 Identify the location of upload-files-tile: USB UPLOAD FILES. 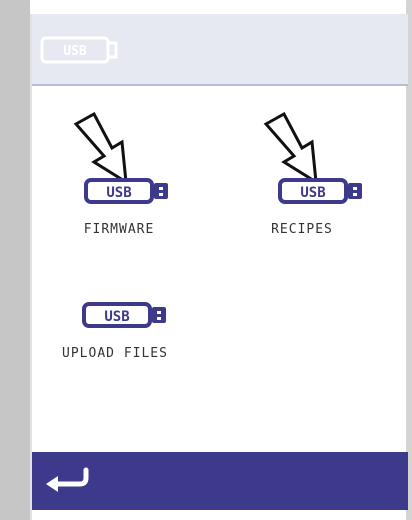
(115, 334).